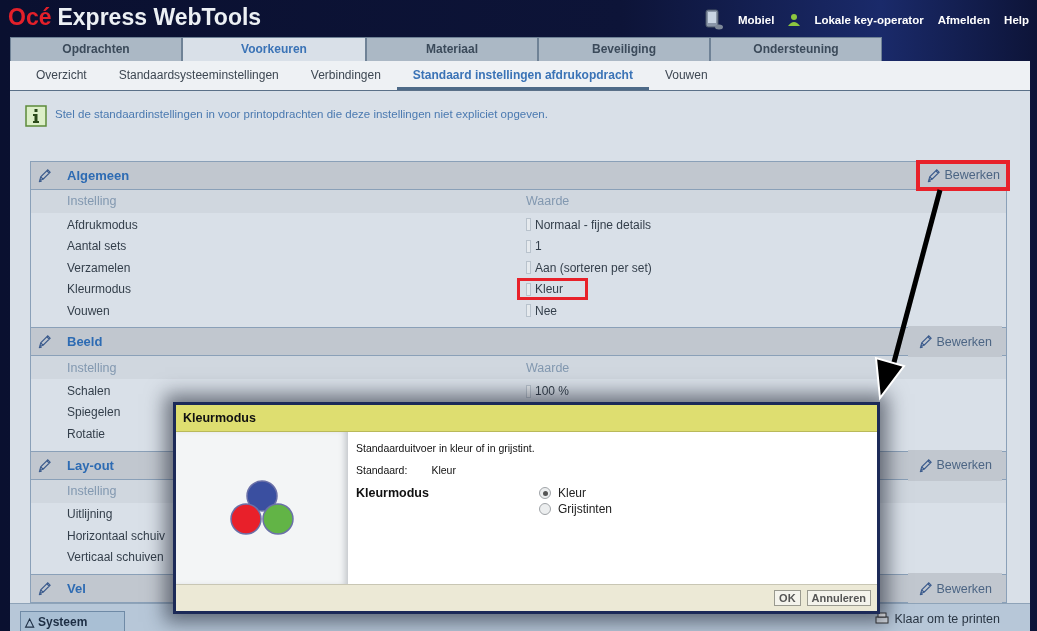 The image size is (1037, 631). What do you see at coordinates (301, 113) in the screenshot?
I see `info-text: Stel de standaardinstellingen in voor printopdrachten die deze instellingen niet expliciet opgeven.` at bounding box center [301, 113].